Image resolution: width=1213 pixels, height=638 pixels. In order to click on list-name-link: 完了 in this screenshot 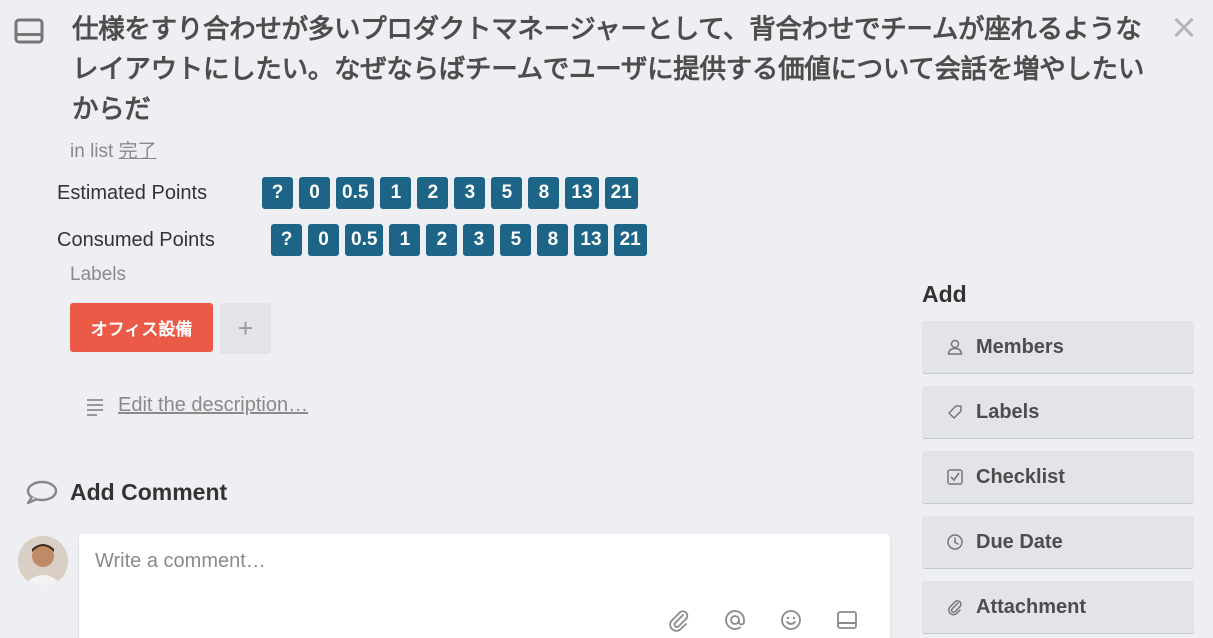, I will do `click(138, 151)`.